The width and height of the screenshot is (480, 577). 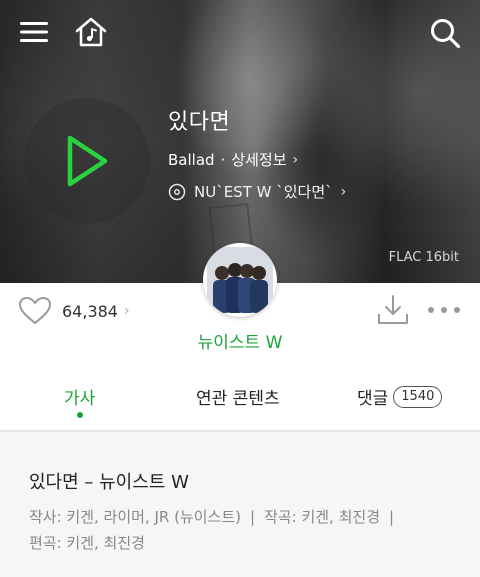 What do you see at coordinates (343, 191) in the screenshot?
I see `album-chevron-icon: ›` at bounding box center [343, 191].